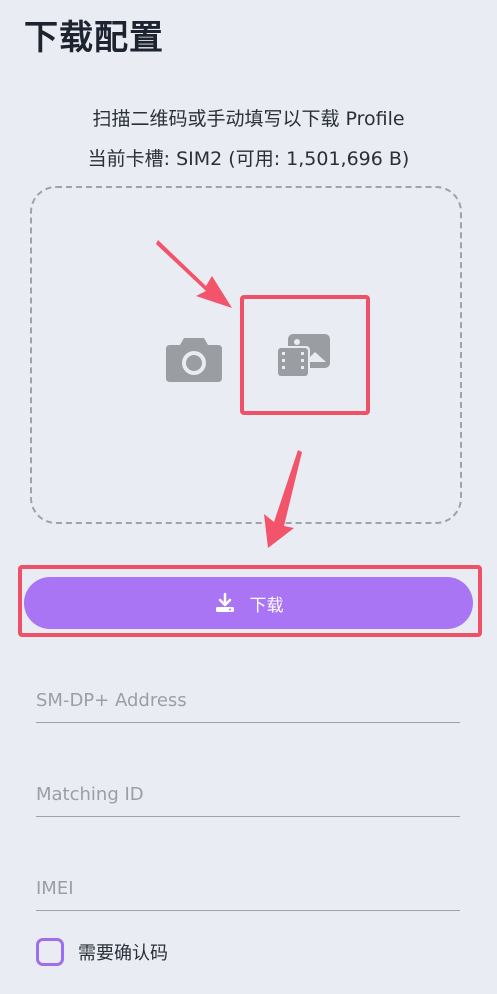 The height and width of the screenshot is (994, 497). I want to click on smdp-address-field, so click(248, 702).